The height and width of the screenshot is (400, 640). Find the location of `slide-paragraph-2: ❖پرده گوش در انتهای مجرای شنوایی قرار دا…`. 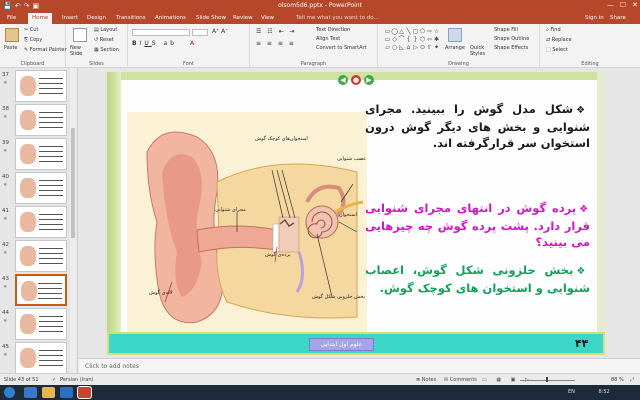

slide-paragraph-2: ❖پرده گوش در انتهای مجرای شنوایی قرار دا… is located at coordinates (477, 225).